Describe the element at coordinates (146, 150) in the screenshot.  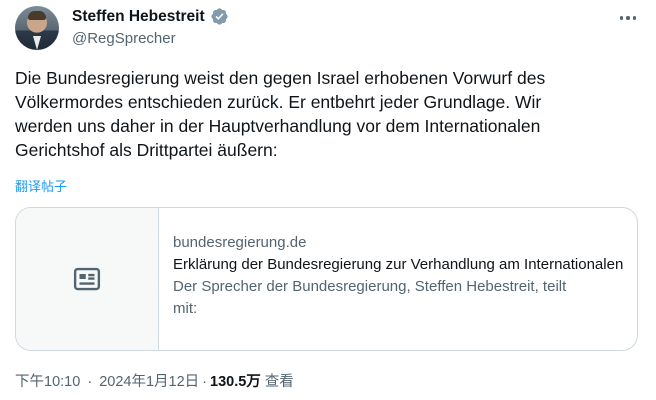
I see `tweet-text-line: Gerichtshof als Drittpartei äußern:` at that location.